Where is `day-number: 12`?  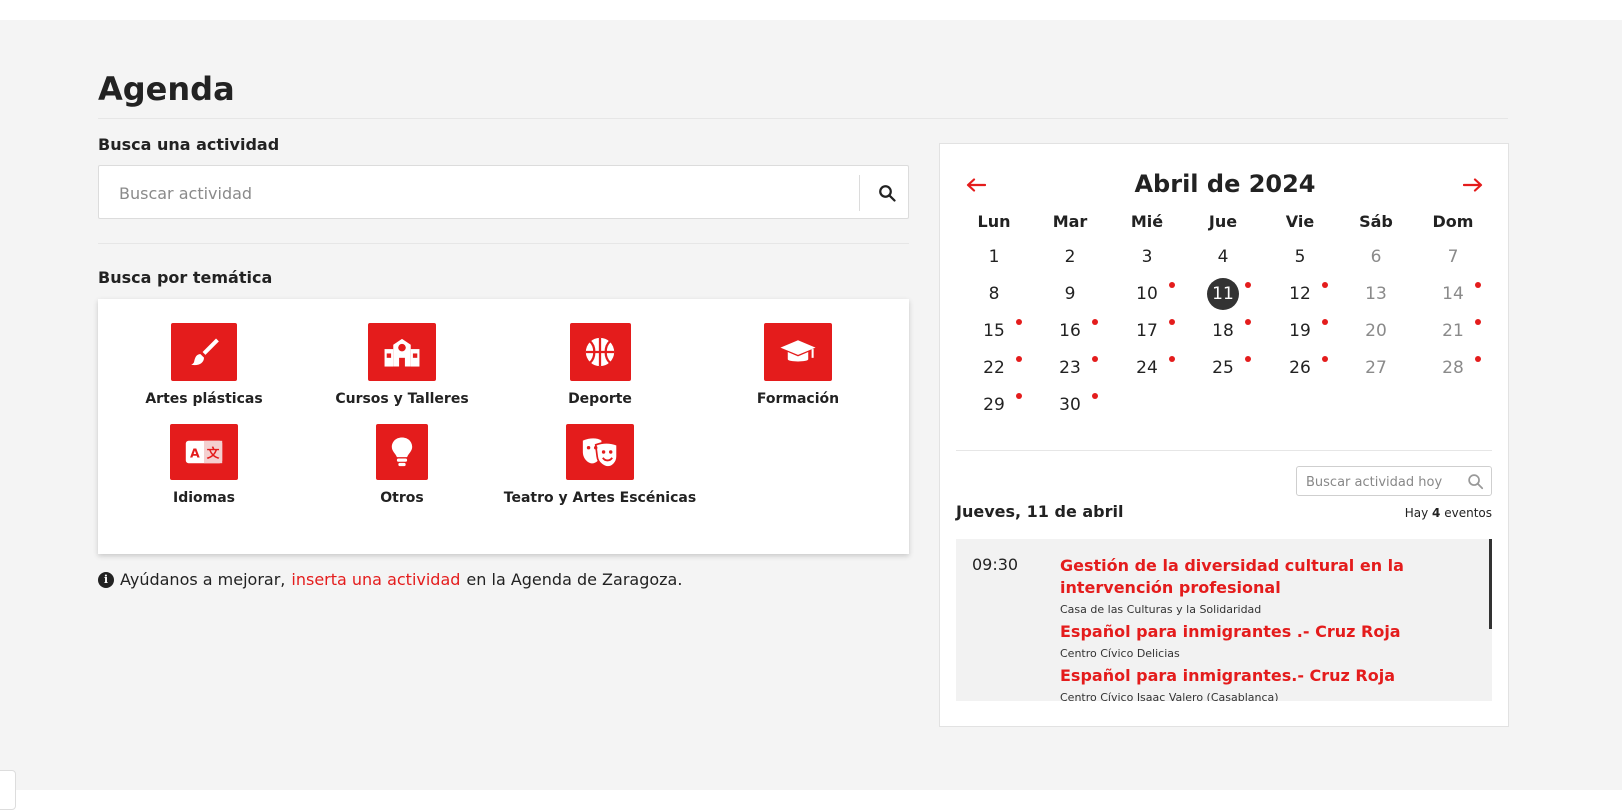 day-number: 12 is located at coordinates (1300, 294).